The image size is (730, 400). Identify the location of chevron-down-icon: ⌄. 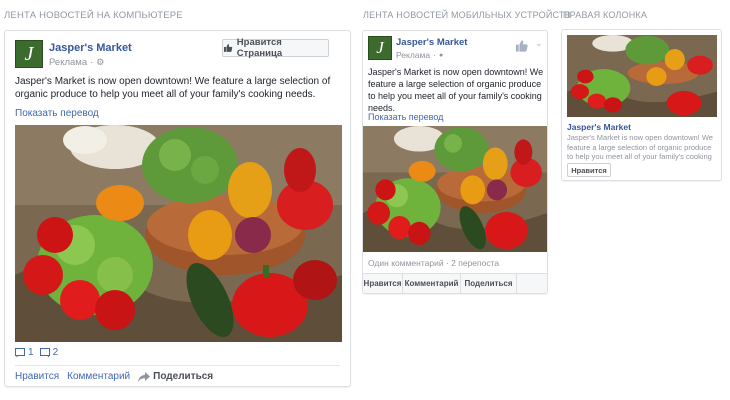
(539, 43).